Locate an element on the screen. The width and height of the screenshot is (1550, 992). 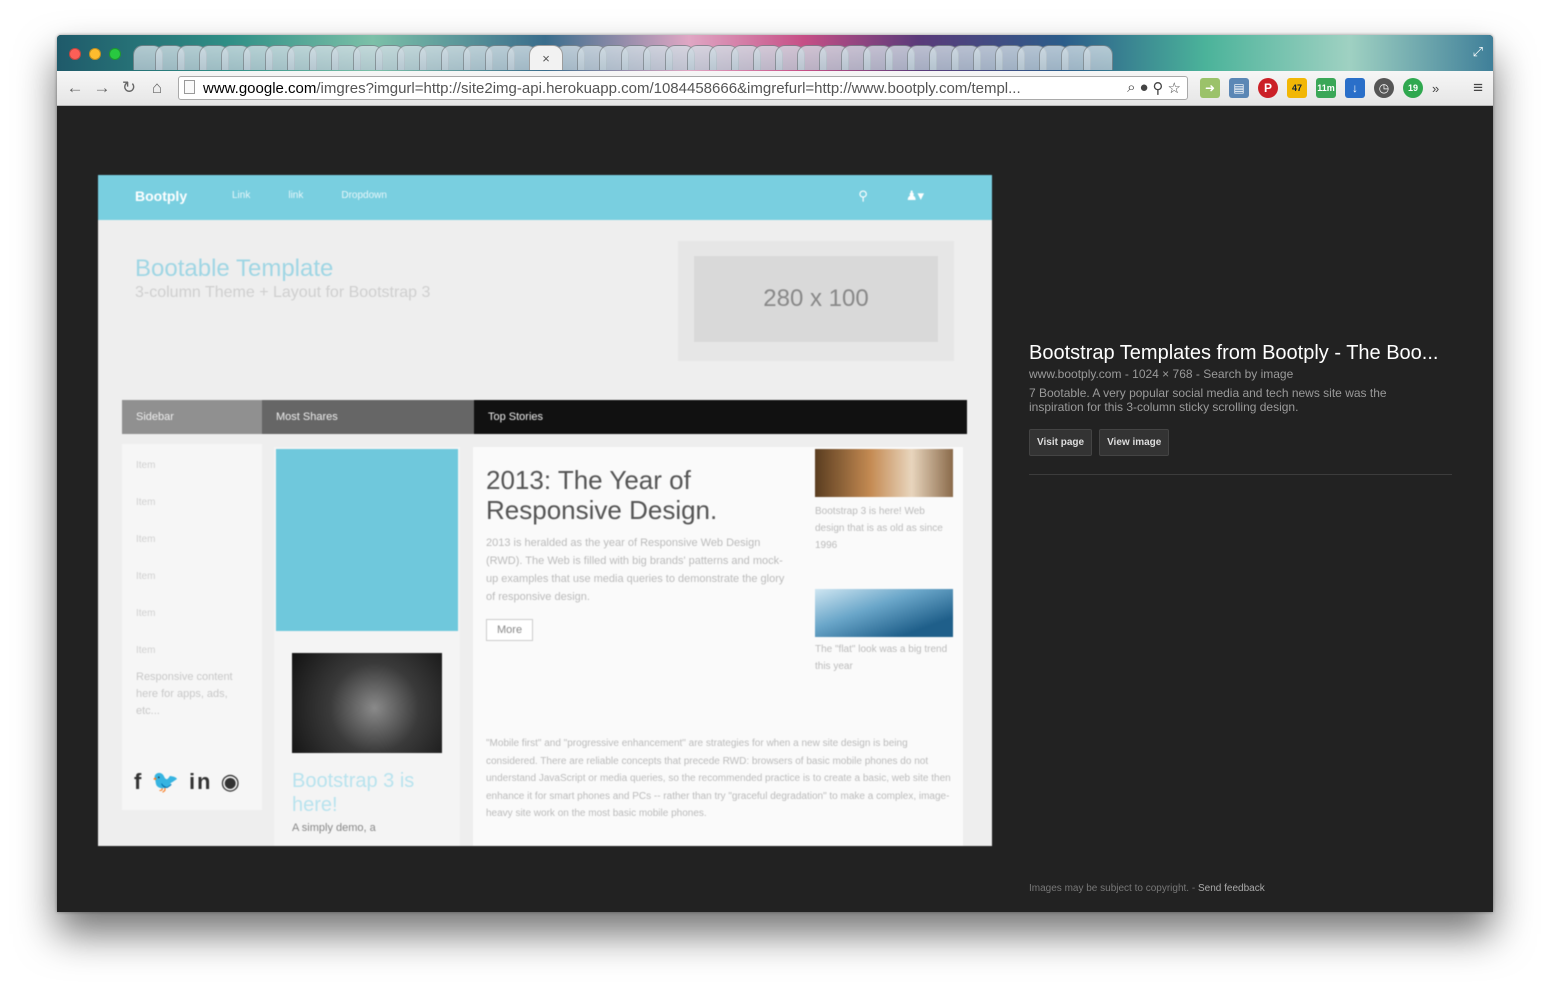
green-badge-icon: 19 is located at coordinates (1413, 88).